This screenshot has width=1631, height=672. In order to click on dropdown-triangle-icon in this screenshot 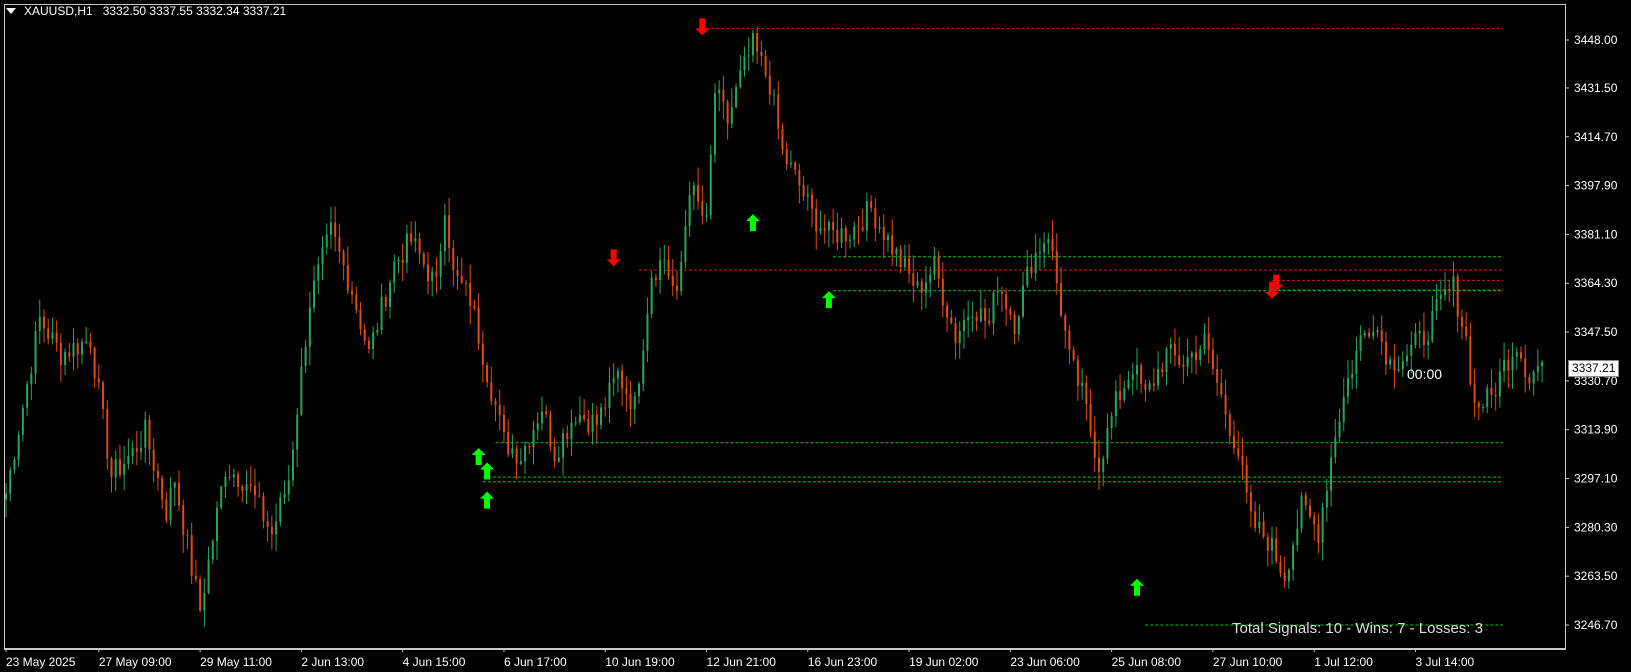, I will do `click(11, 11)`.